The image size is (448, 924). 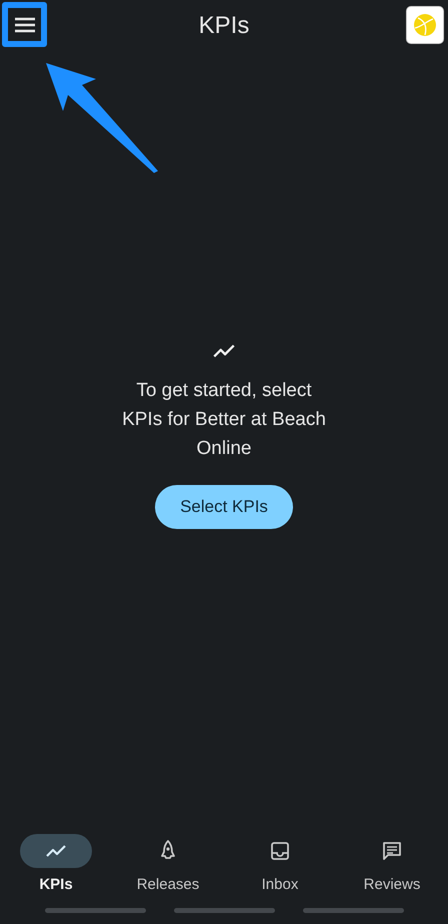 What do you see at coordinates (168, 865) in the screenshot?
I see `nav-tab: Releases` at bounding box center [168, 865].